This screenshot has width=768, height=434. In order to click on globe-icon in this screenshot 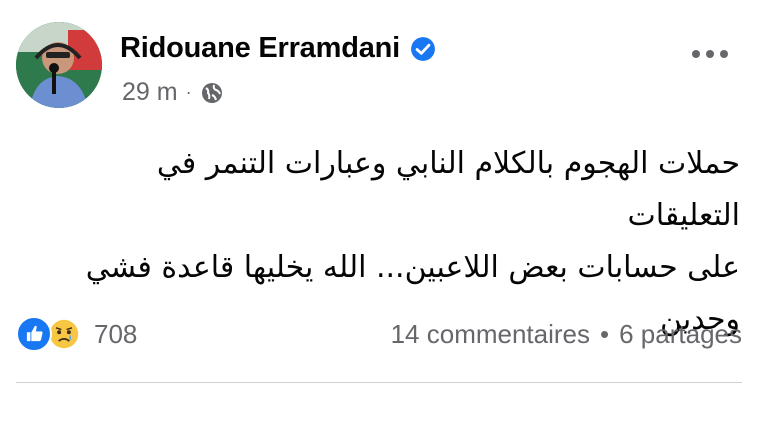, I will do `click(212, 93)`.